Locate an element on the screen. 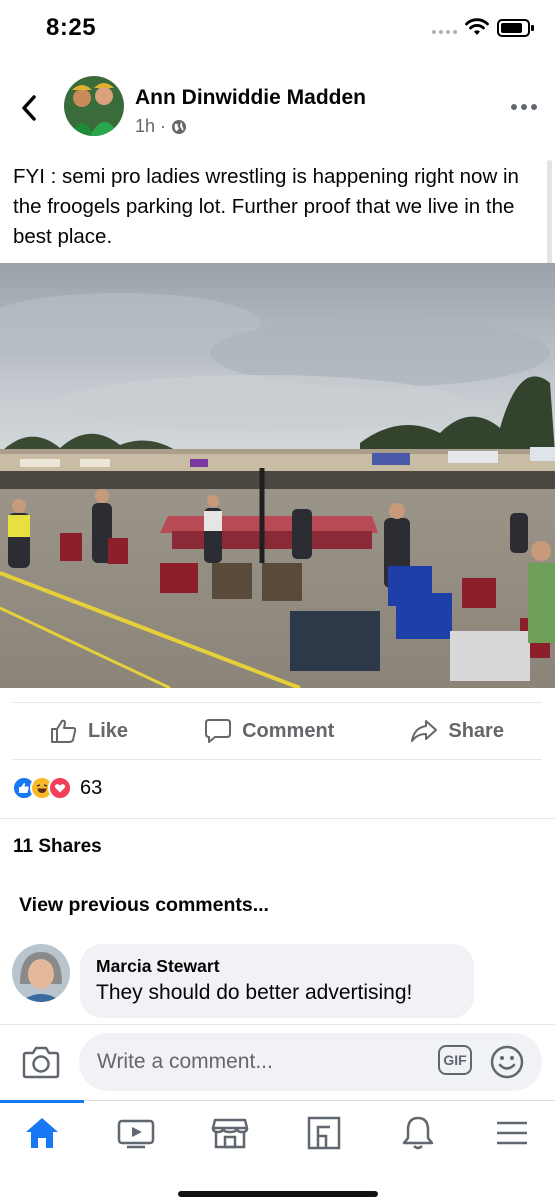 The width and height of the screenshot is (555, 1200). video-icon is located at coordinates (136, 1134).